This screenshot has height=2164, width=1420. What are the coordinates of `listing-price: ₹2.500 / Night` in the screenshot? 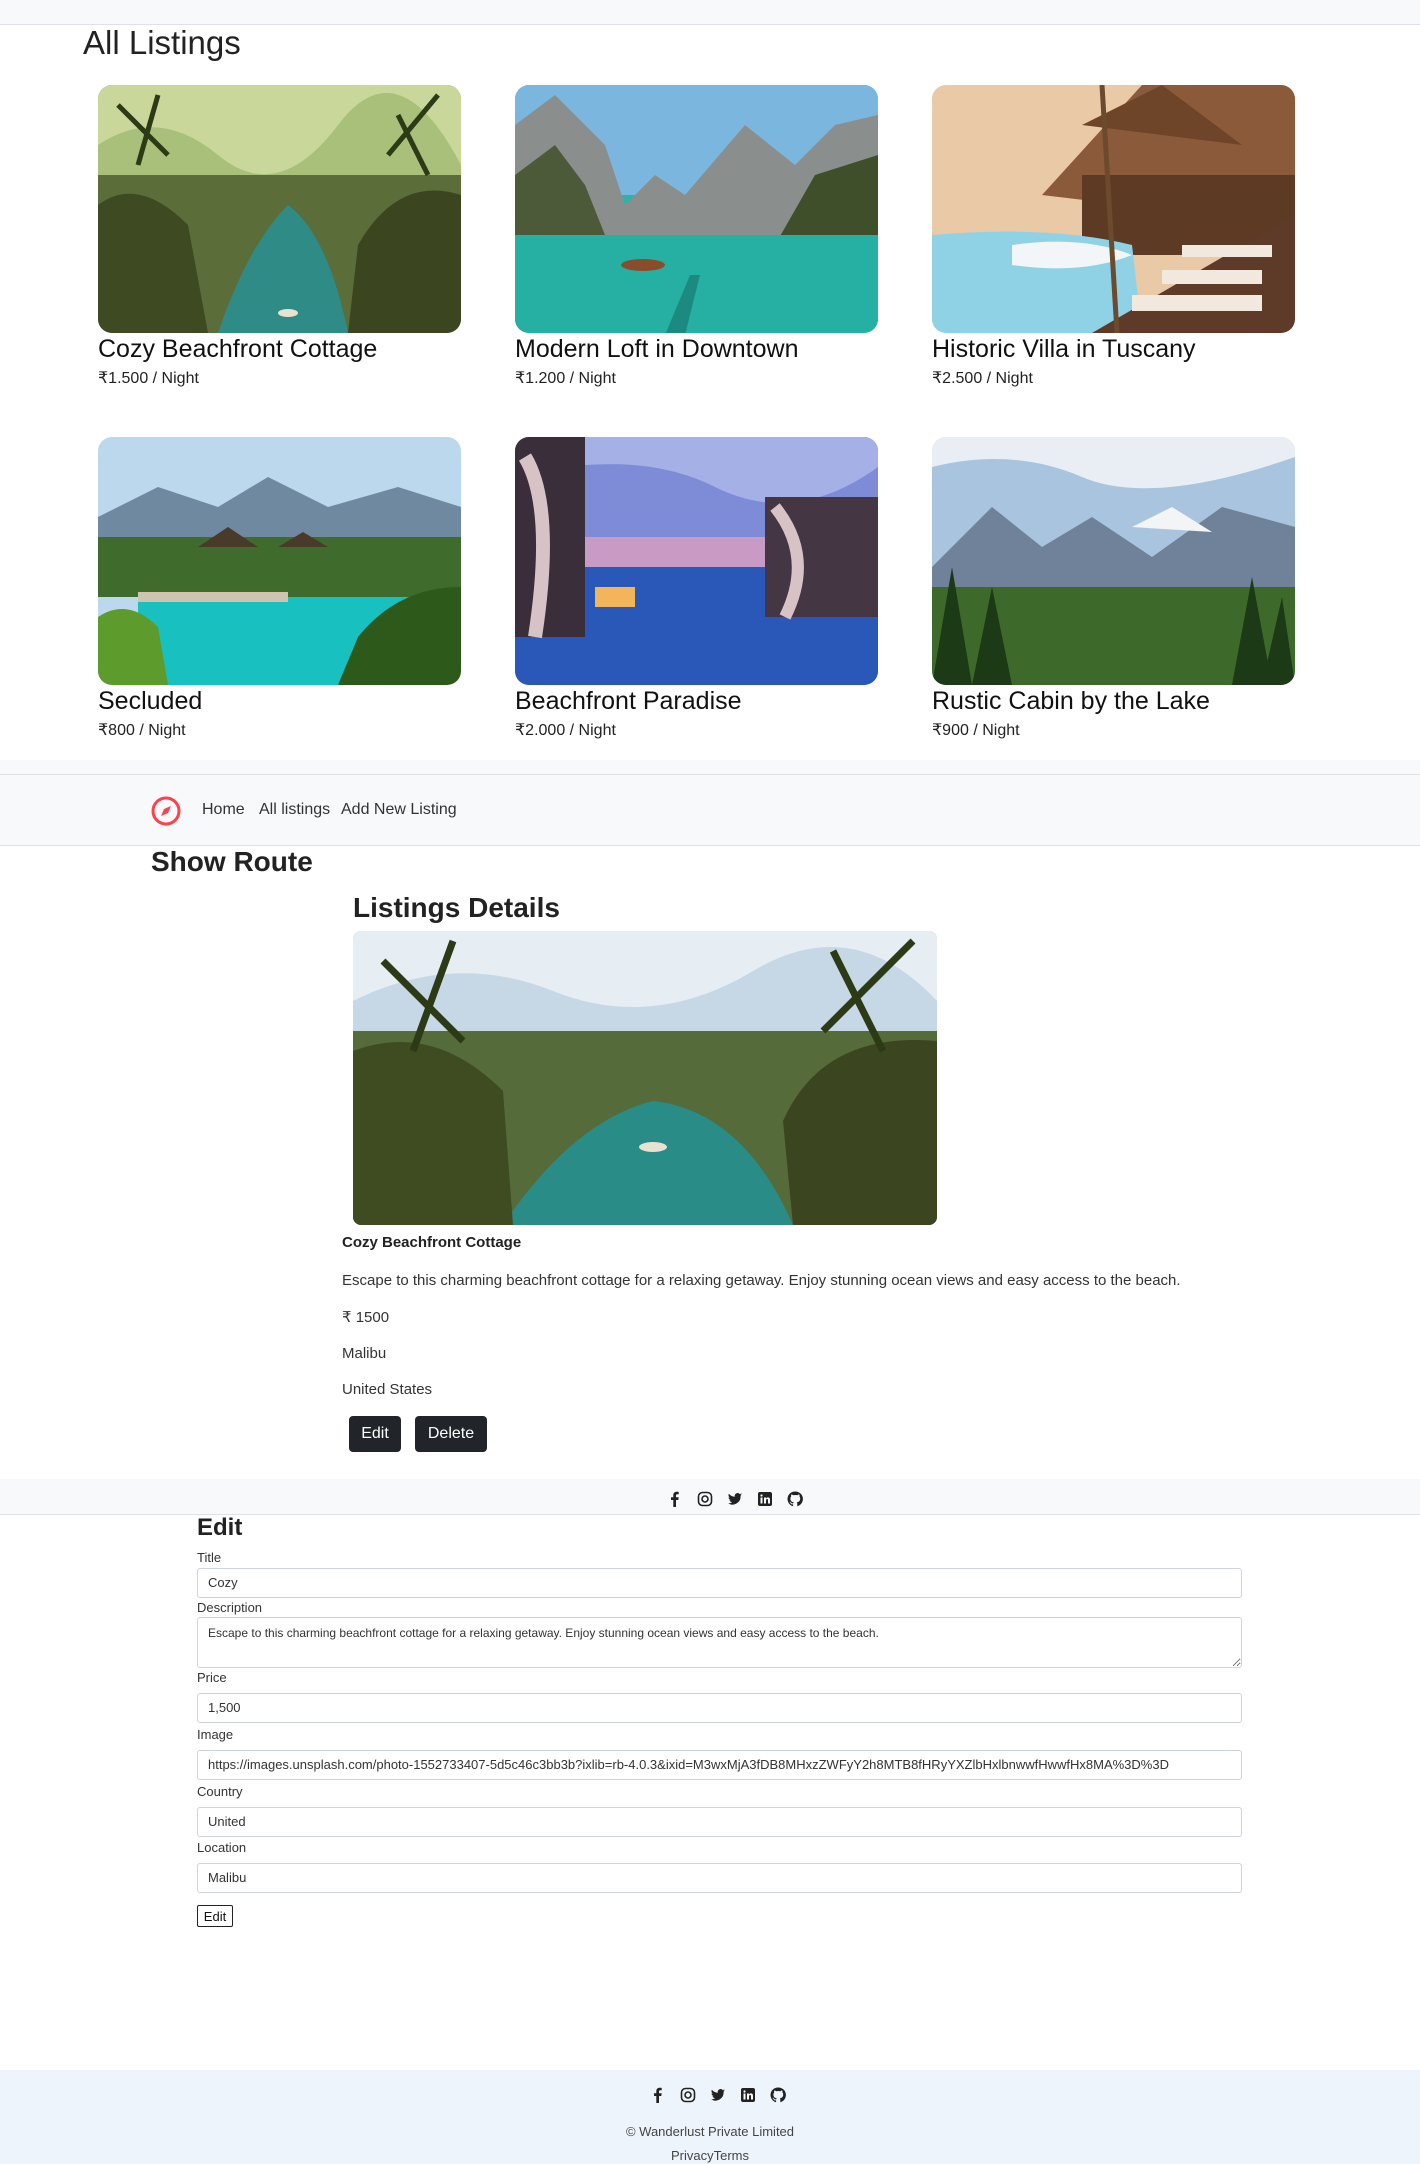 It's located at (982, 378).